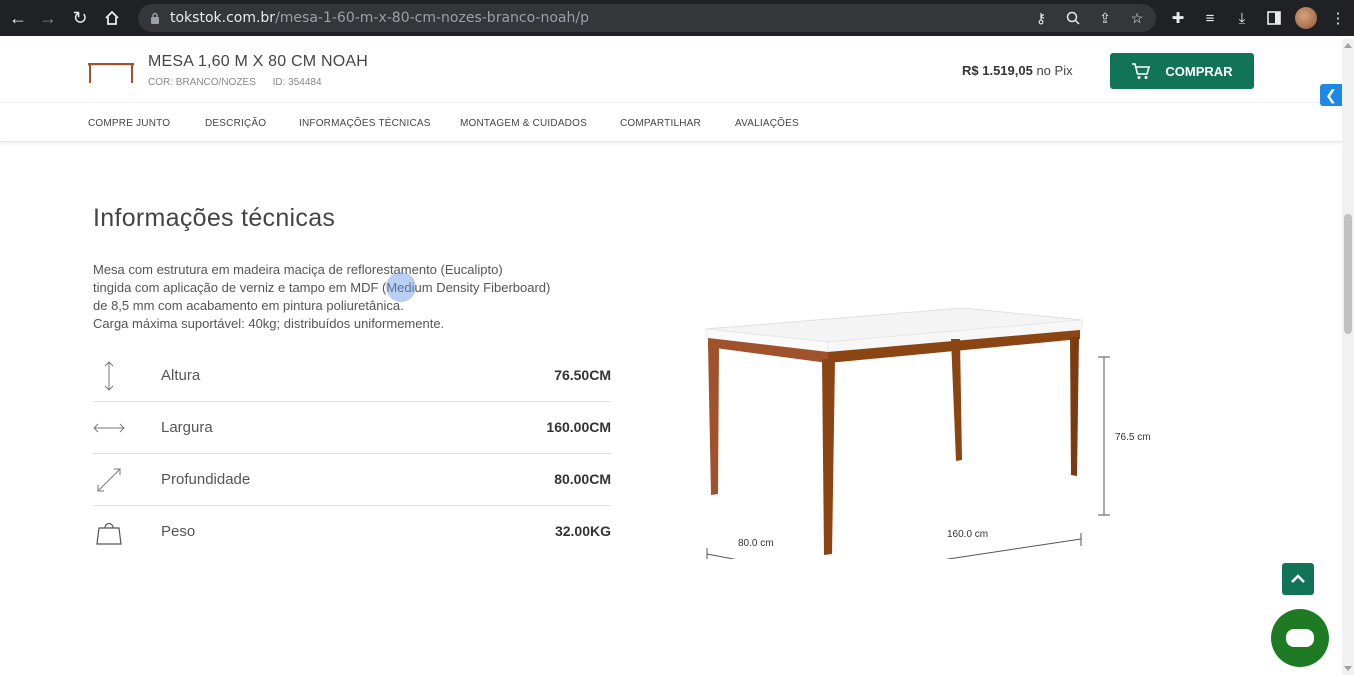 Image resolution: width=1354 pixels, height=675 pixels. What do you see at coordinates (767, 123) in the screenshot?
I see `nav-avaliacoes: AVALIAÇÕES` at bounding box center [767, 123].